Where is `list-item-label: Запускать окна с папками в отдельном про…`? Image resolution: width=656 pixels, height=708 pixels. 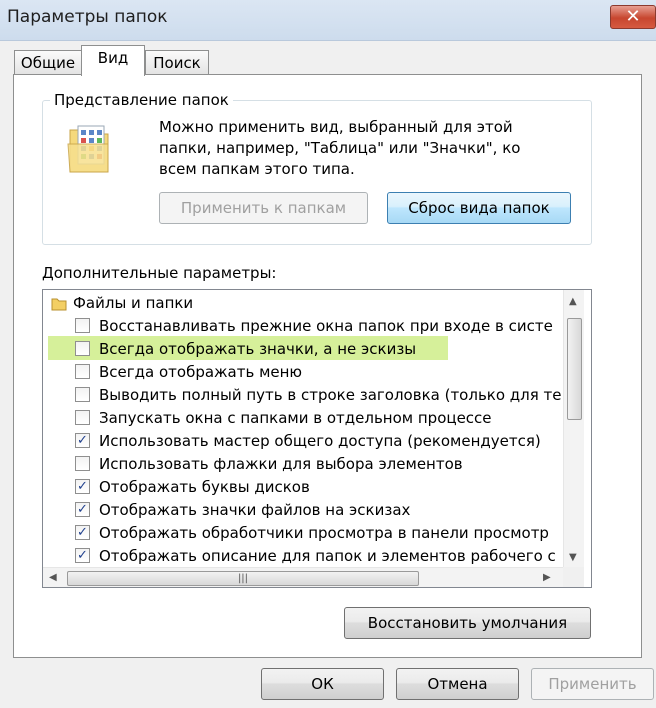 list-item-label: Запускать окна с папками в отдельном про… is located at coordinates (295, 418).